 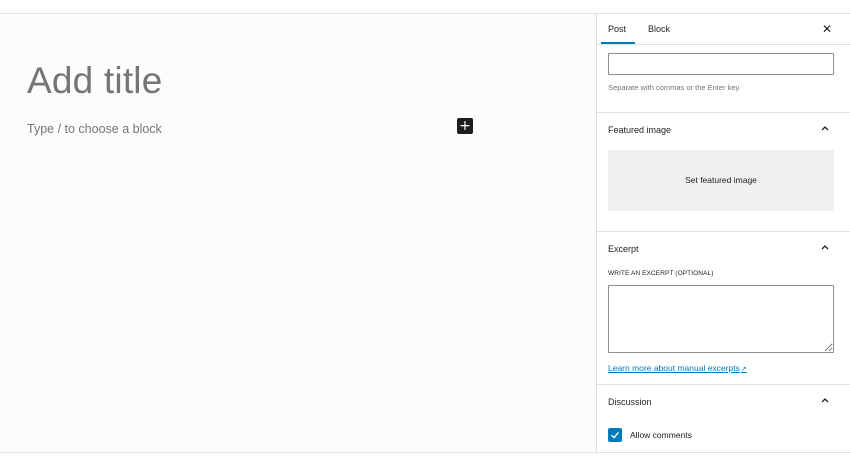 I want to click on tags-help-text: Separate with commas or the Enter key., so click(x=674, y=87).